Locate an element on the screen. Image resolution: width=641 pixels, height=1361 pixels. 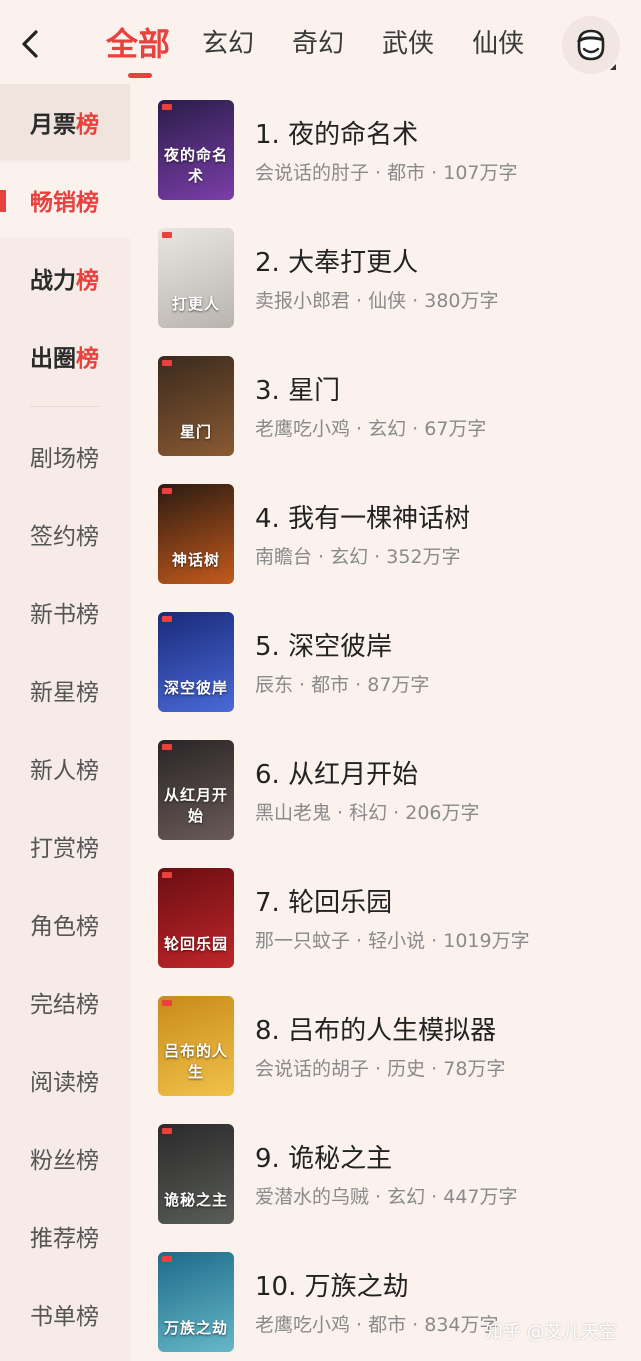
top-header: 全部 玄幻 奇幻 武侠 仙侠 is located at coordinates (320, 42).